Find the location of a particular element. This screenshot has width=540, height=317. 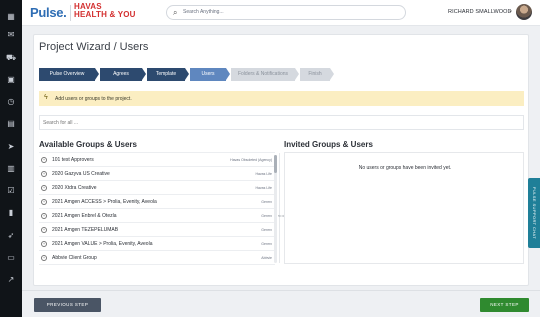

list-item: + 2020 Gazyva US Creative Havas Life is located at coordinates (157, 174).